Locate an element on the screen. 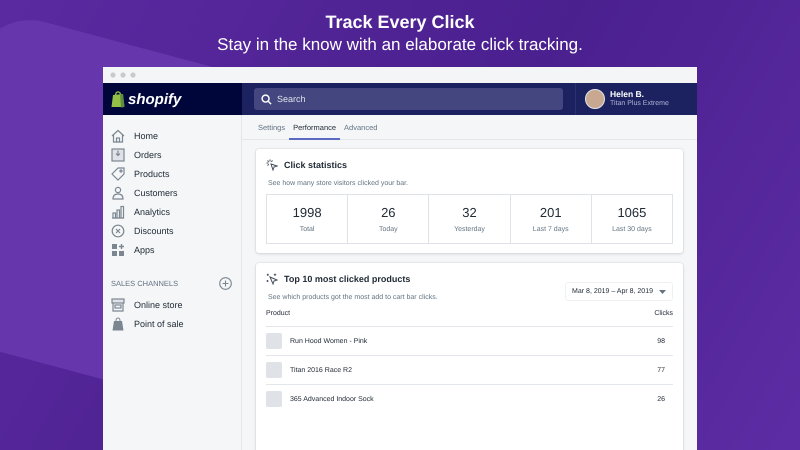  tag-icon is located at coordinates (118, 173).